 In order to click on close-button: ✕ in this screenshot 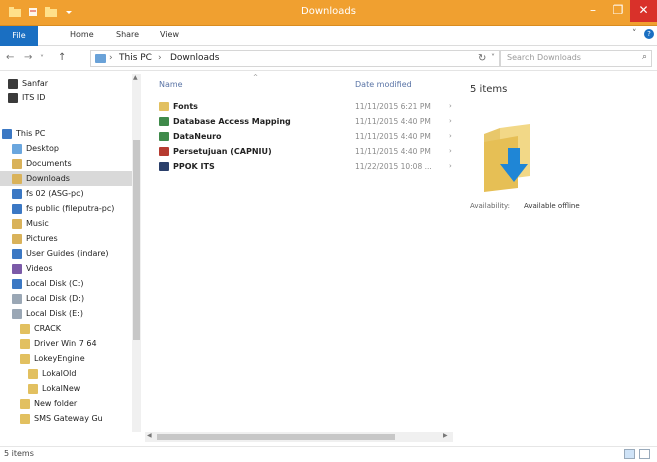, I will do `click(643, 11)`.